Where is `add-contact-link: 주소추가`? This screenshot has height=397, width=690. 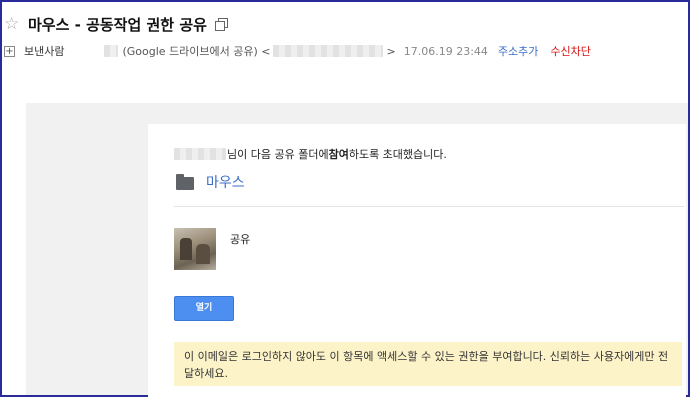
add-contact-link: 주소추가 is located at coordinates (518, 51).